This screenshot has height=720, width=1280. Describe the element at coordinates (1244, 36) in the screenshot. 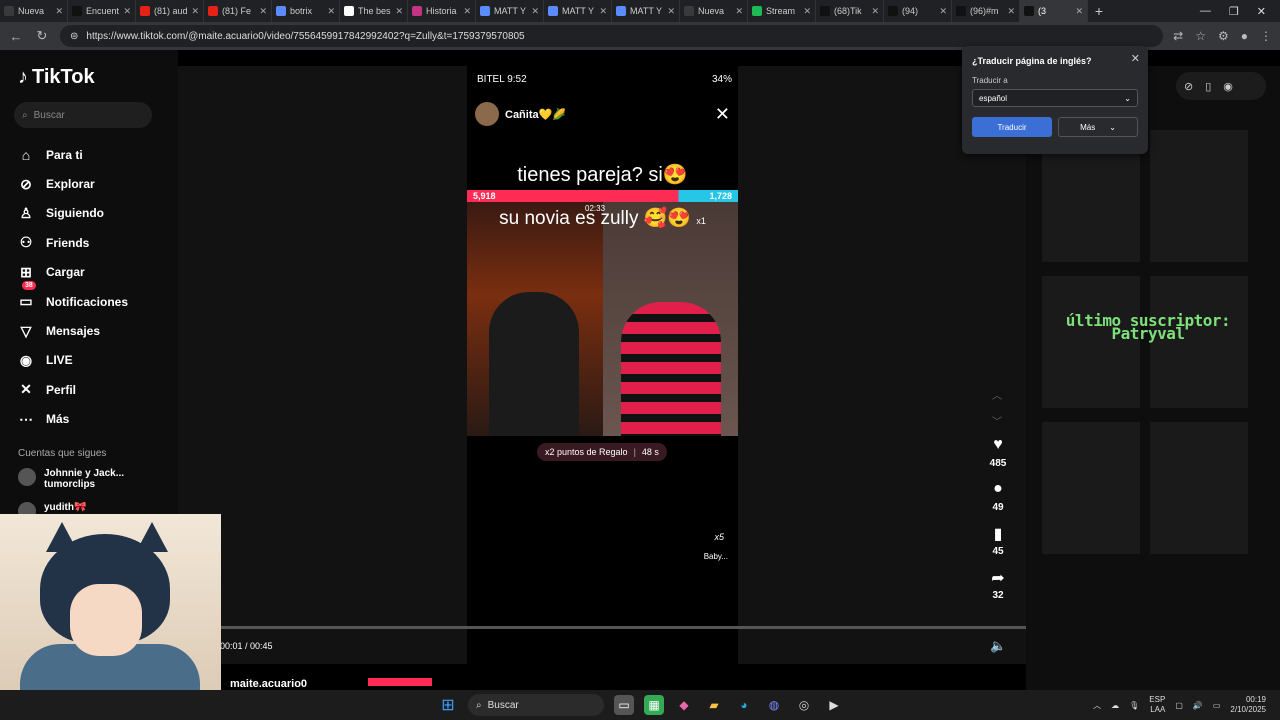

I see `profile-icon: ●` at that location.